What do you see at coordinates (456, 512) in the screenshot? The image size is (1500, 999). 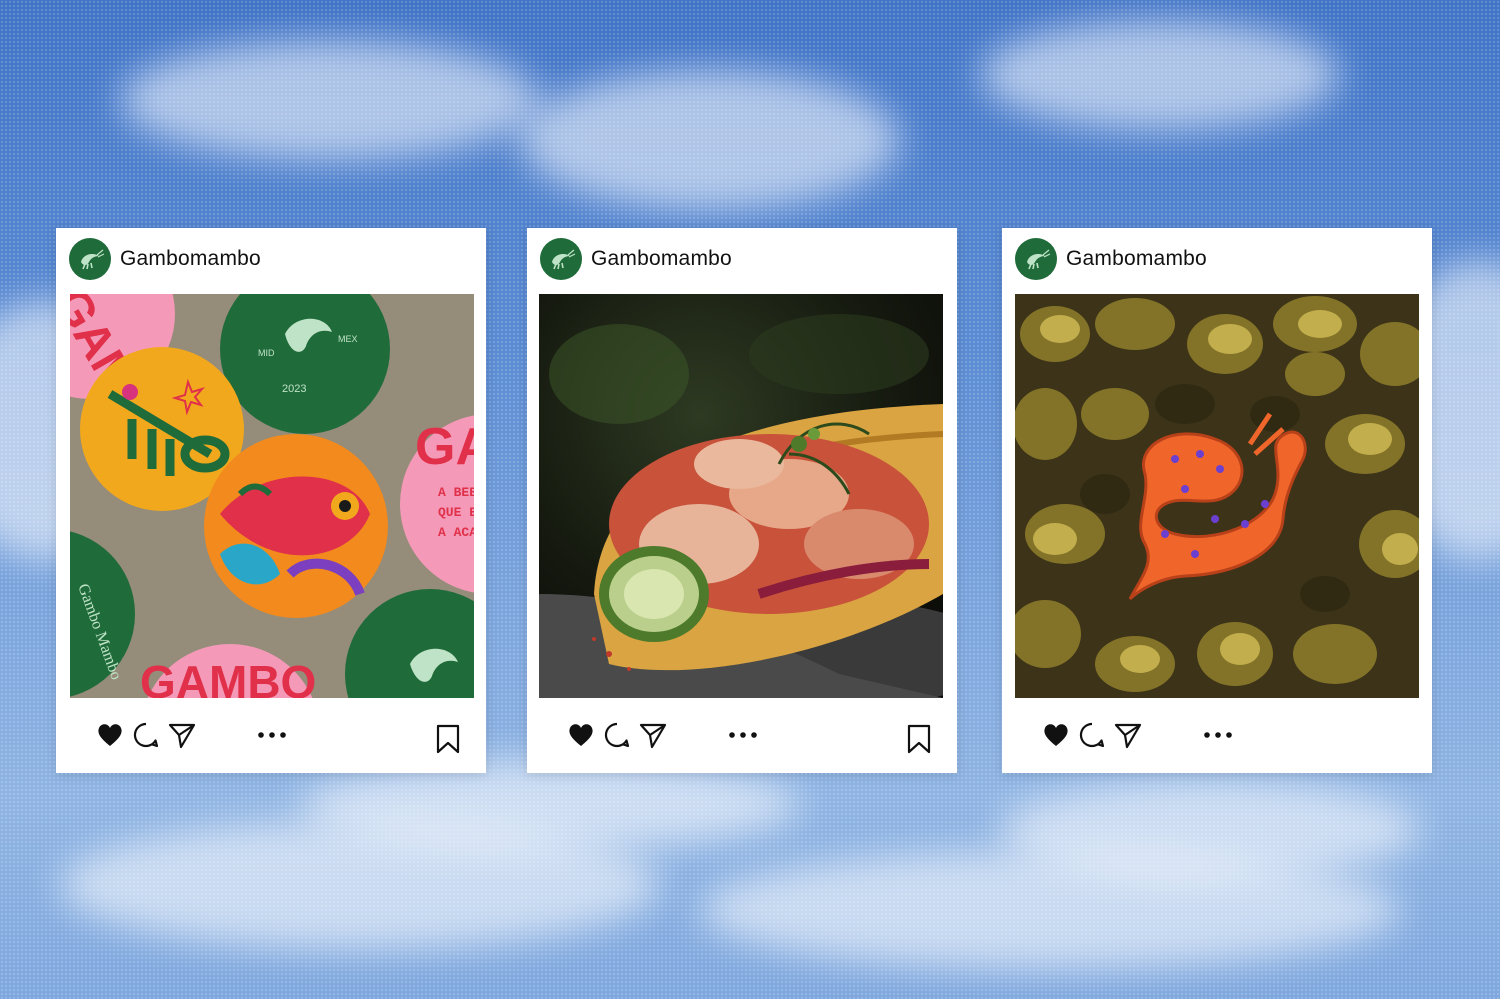 I see `coaster-text: QUE EI` at bounding box center [456, 512].